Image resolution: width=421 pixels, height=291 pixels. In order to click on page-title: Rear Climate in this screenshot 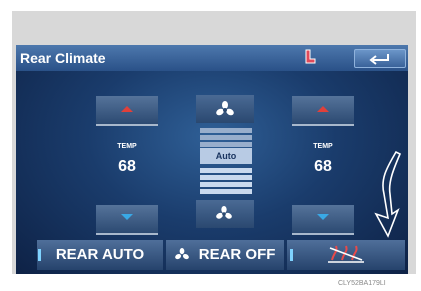, I will do `click(63, 58)`.